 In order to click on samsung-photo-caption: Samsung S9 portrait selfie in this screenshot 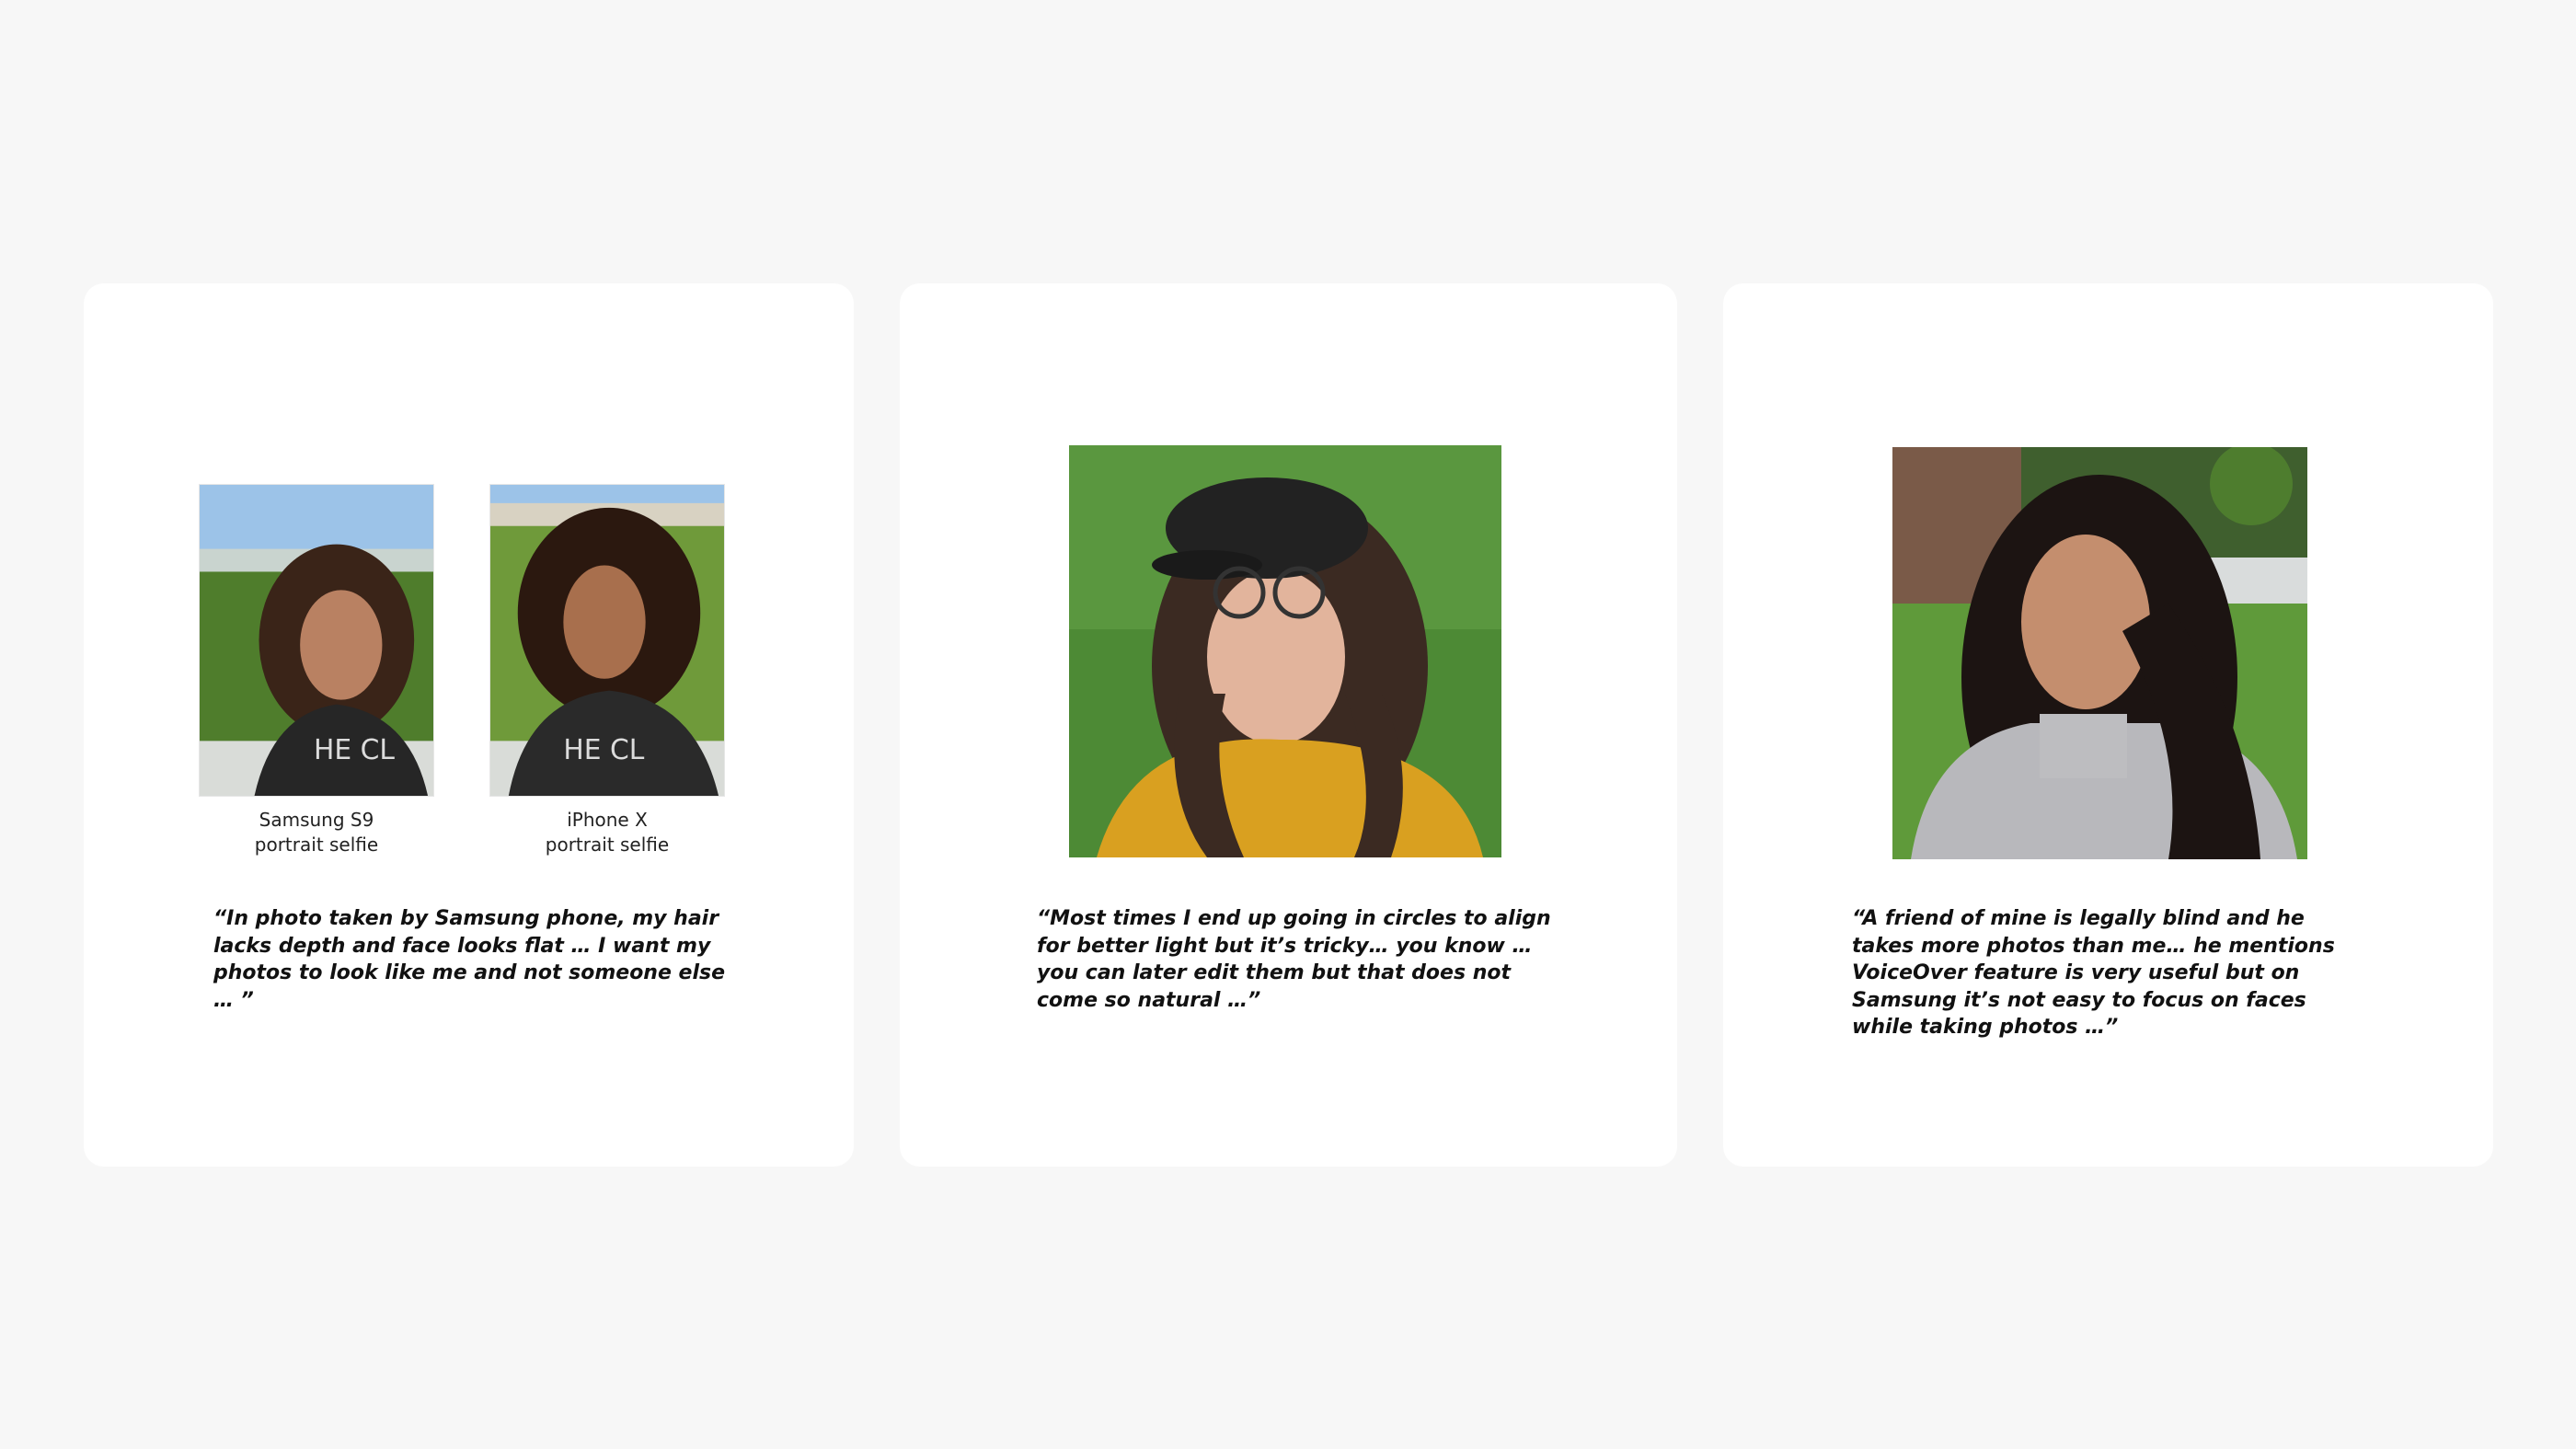, I will do `click(316, 832)`.